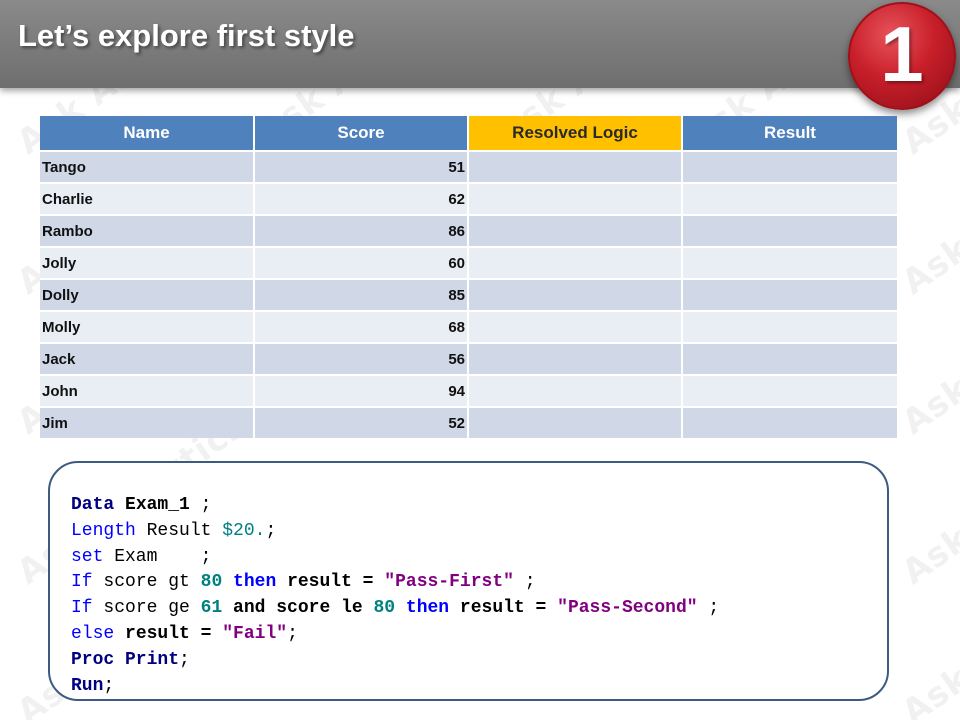 This screenshot has height=720, width=960. Describe the element at coordinates (211, 608) in the screenshot. I see `code-token: 61` at that location.